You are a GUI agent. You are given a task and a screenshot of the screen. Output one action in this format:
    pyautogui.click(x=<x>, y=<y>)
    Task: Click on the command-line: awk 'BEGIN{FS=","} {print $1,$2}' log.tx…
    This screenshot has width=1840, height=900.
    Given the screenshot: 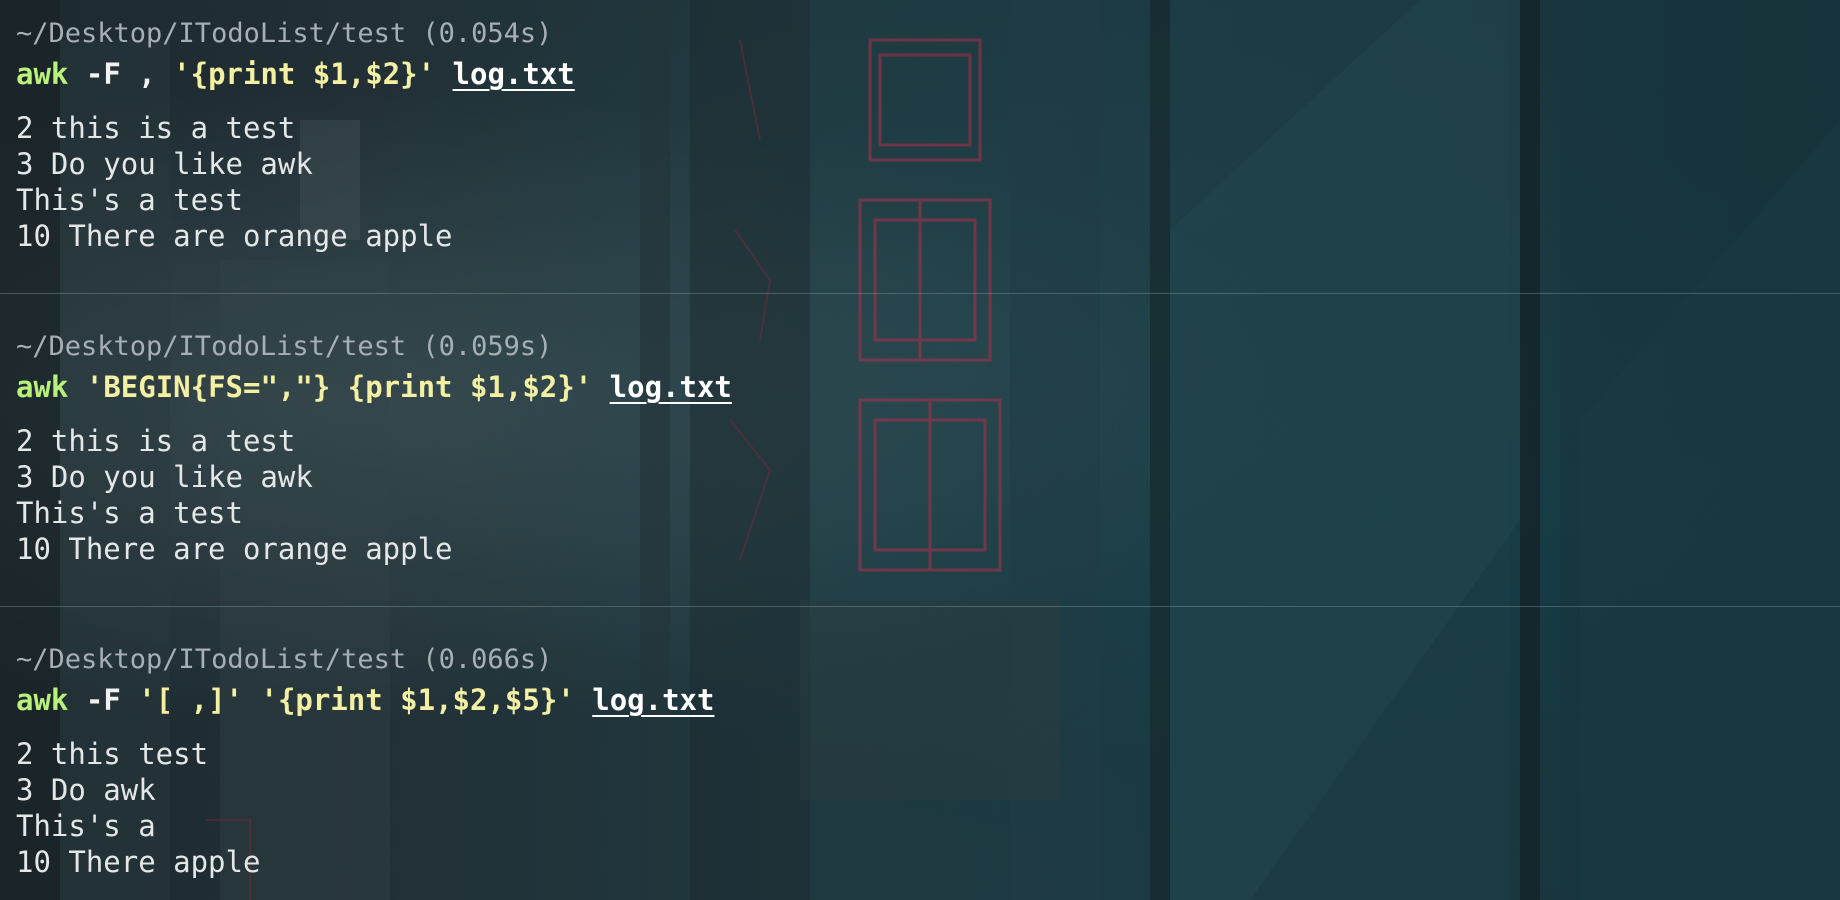 What is the action you would take?
    pyautogui.click(x=374, y=387)
    